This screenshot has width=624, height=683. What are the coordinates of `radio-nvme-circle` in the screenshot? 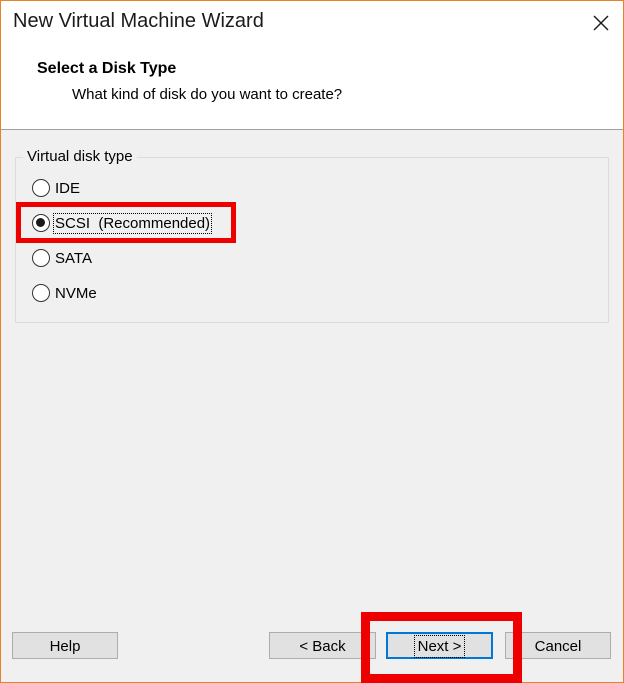 It's located at (41, 293).